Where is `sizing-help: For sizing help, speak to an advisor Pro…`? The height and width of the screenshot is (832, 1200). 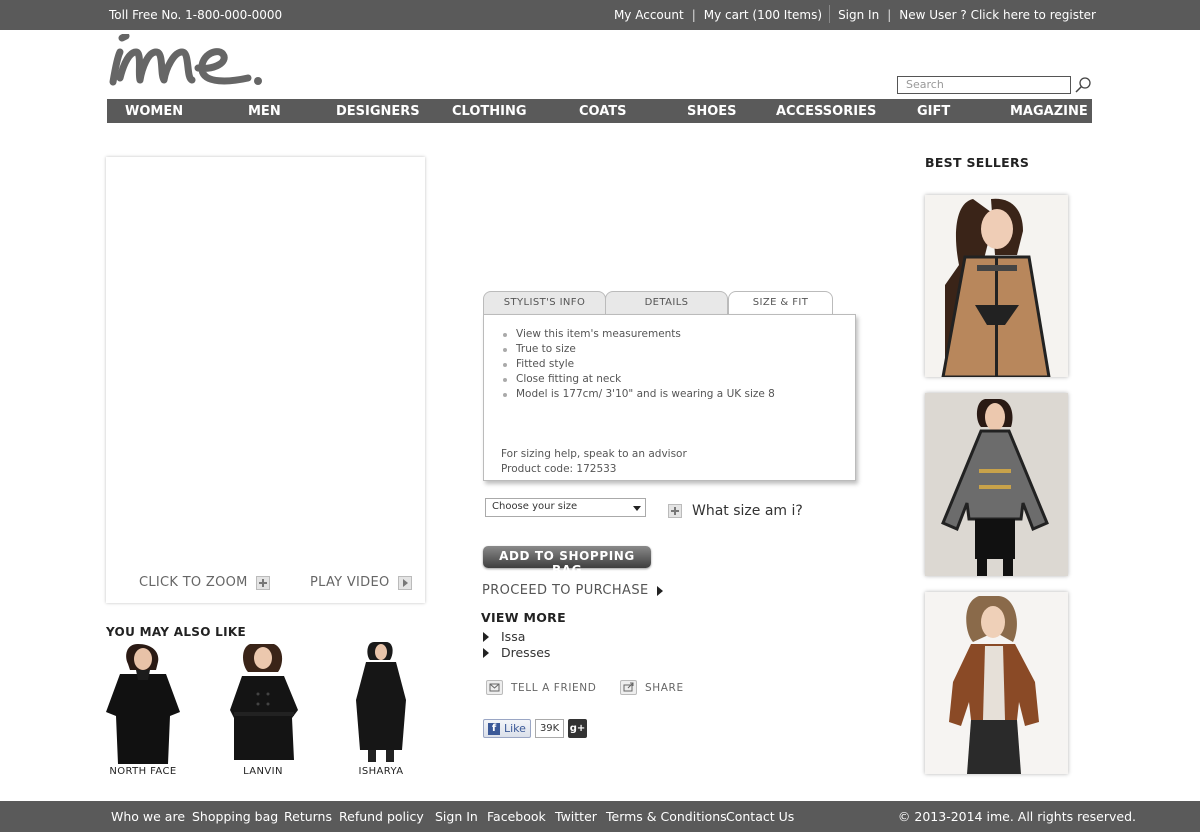 sizing-help: For sizing help, speak to an advisor Pro… is located at coordinates (594, 462).